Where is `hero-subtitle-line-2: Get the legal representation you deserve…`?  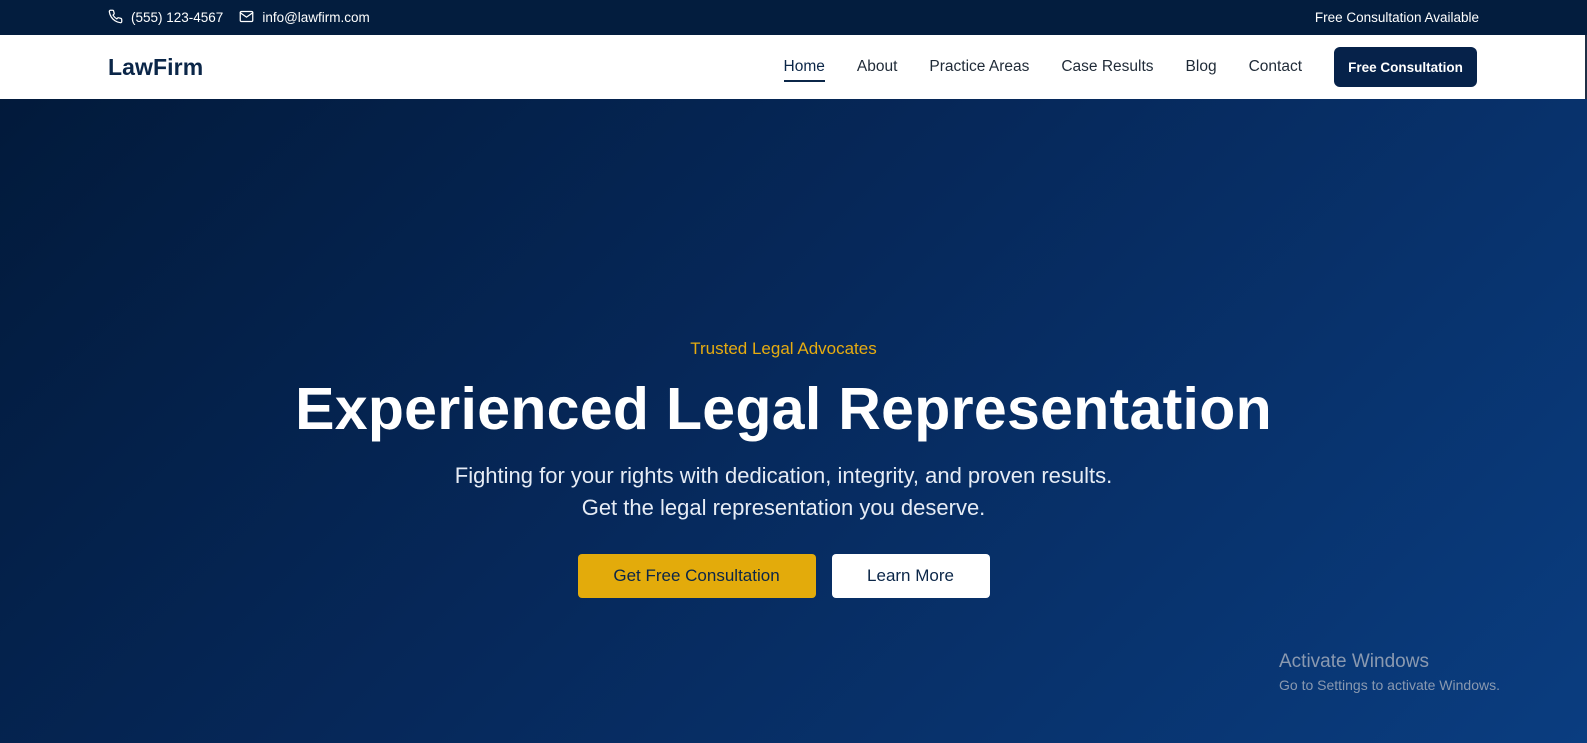
hero-subtitle-line-2: Get the legal representation you deserve… is located at coordinates (783, 507).